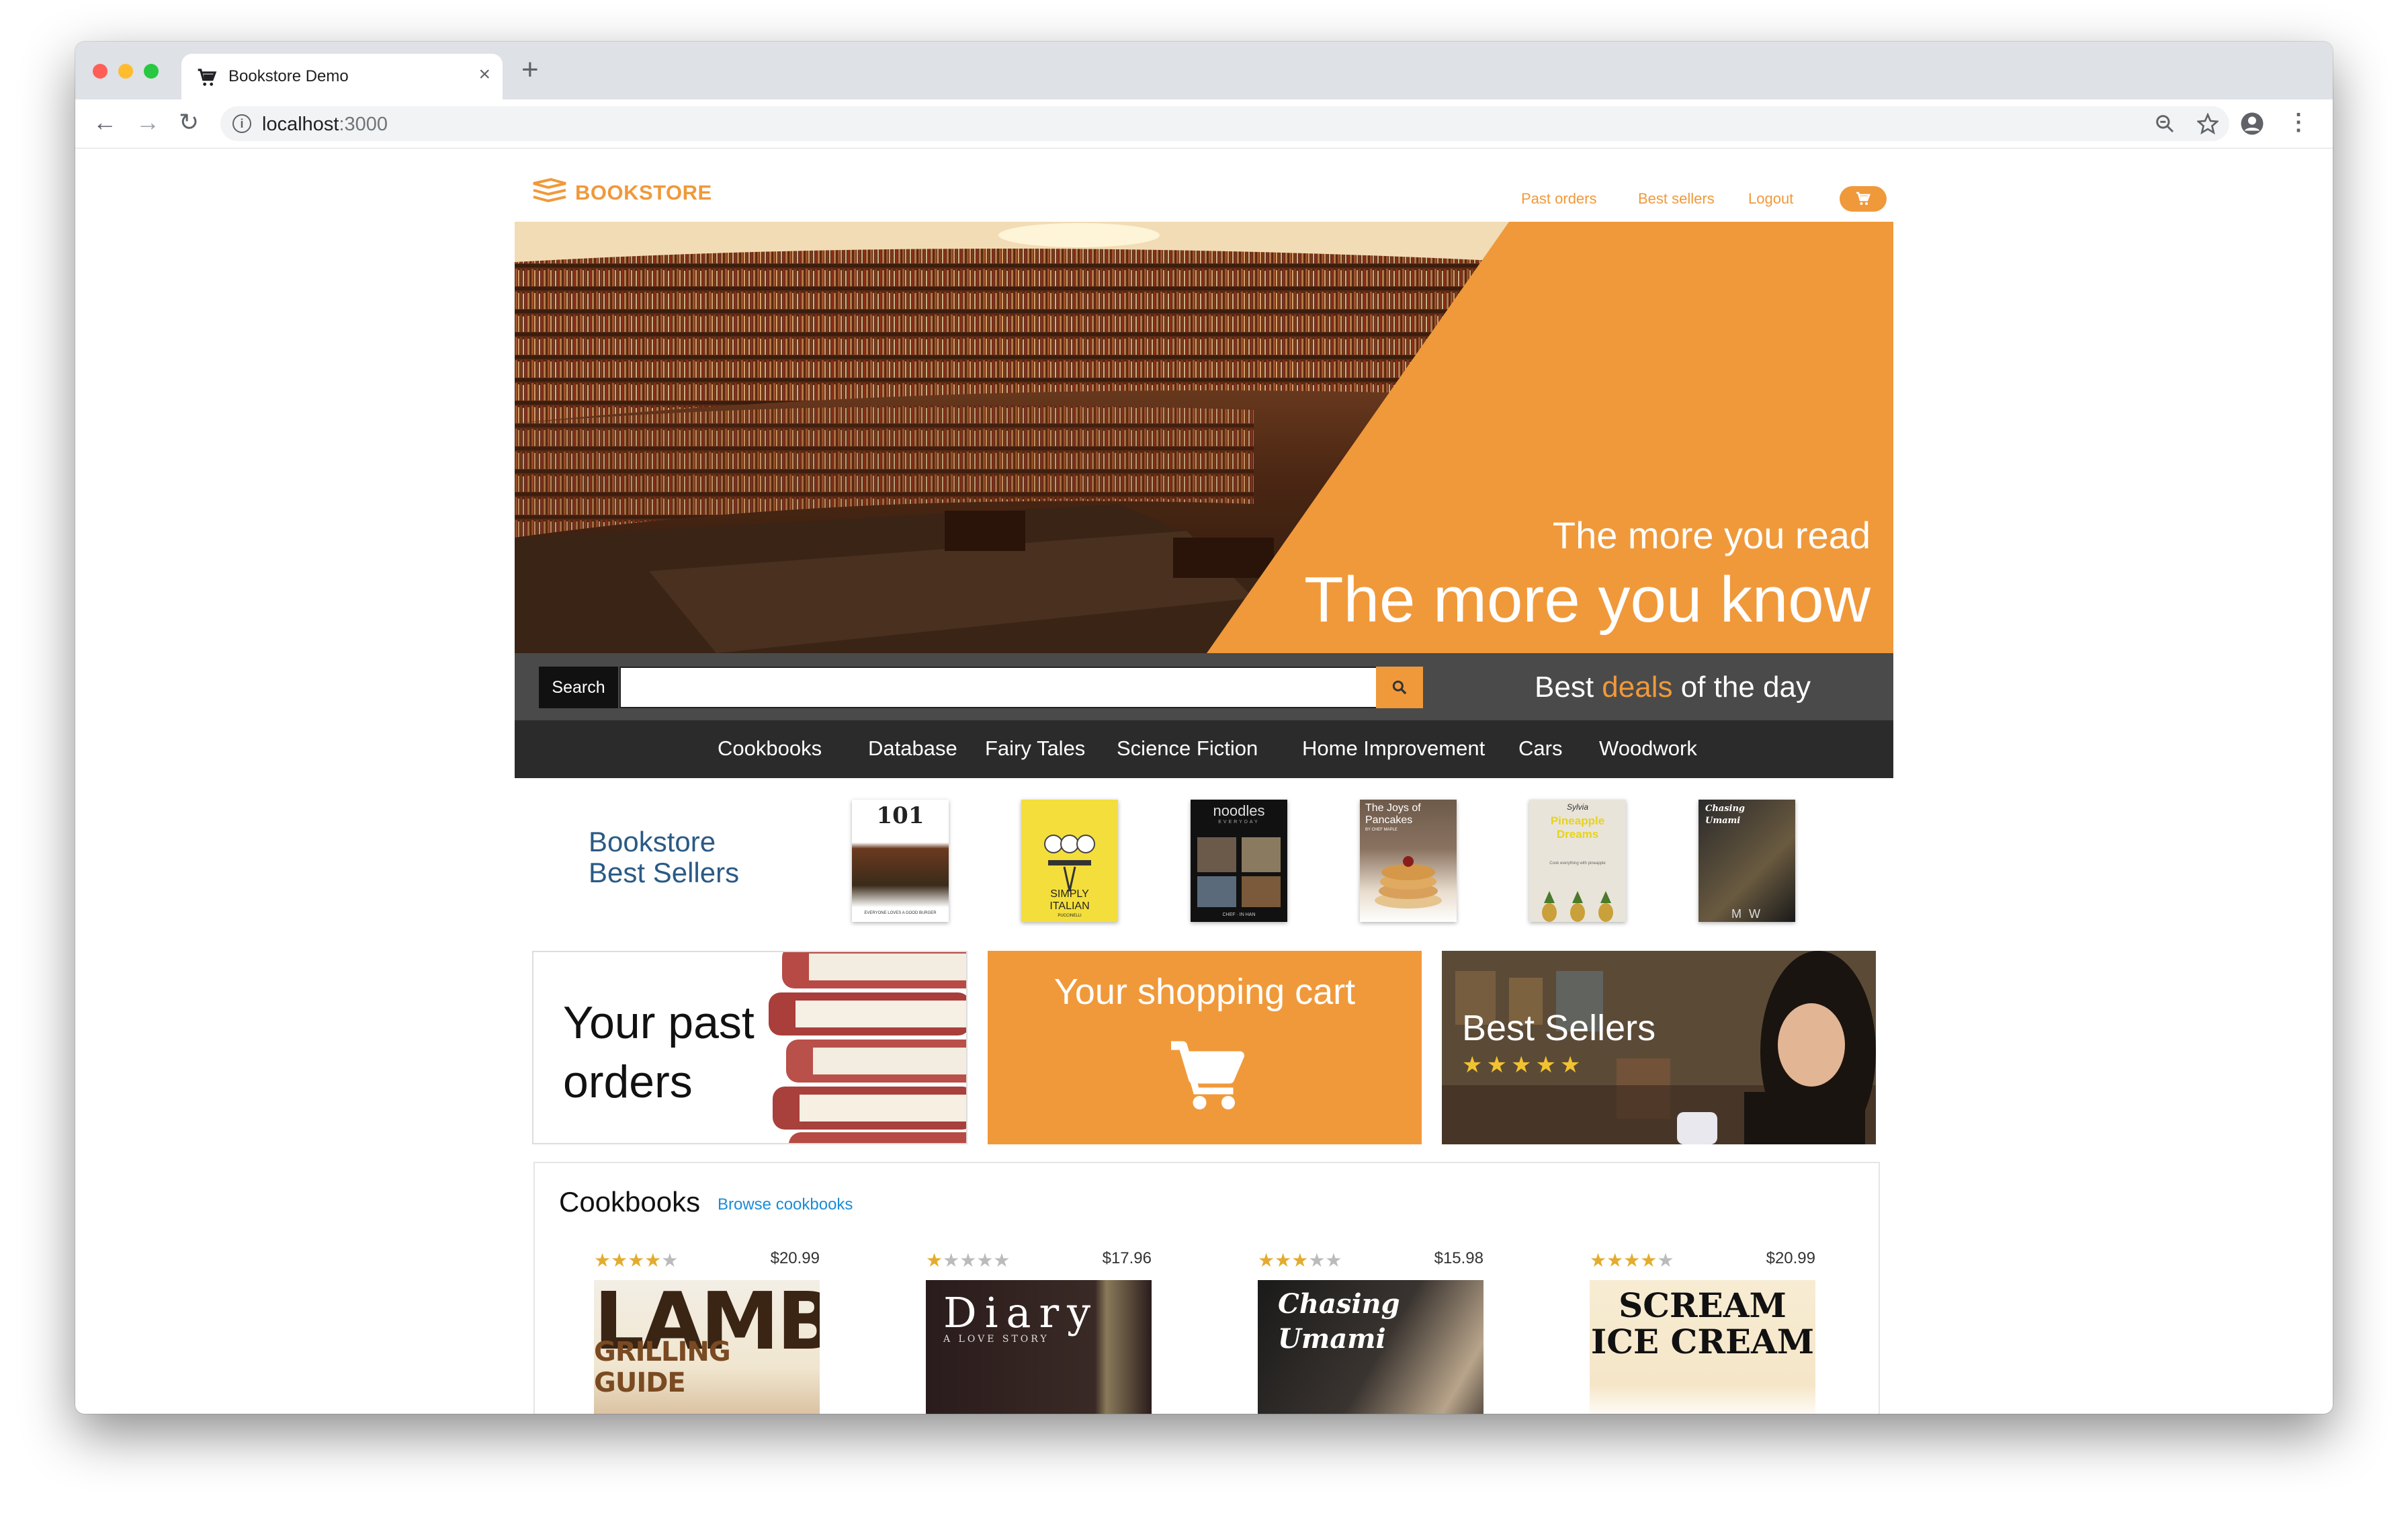 The width and height of the screenshot is (2408, 1524). Describe the element at coordinates (1127, 1258) in the screenshot. I see `price: $17.96` at that location.